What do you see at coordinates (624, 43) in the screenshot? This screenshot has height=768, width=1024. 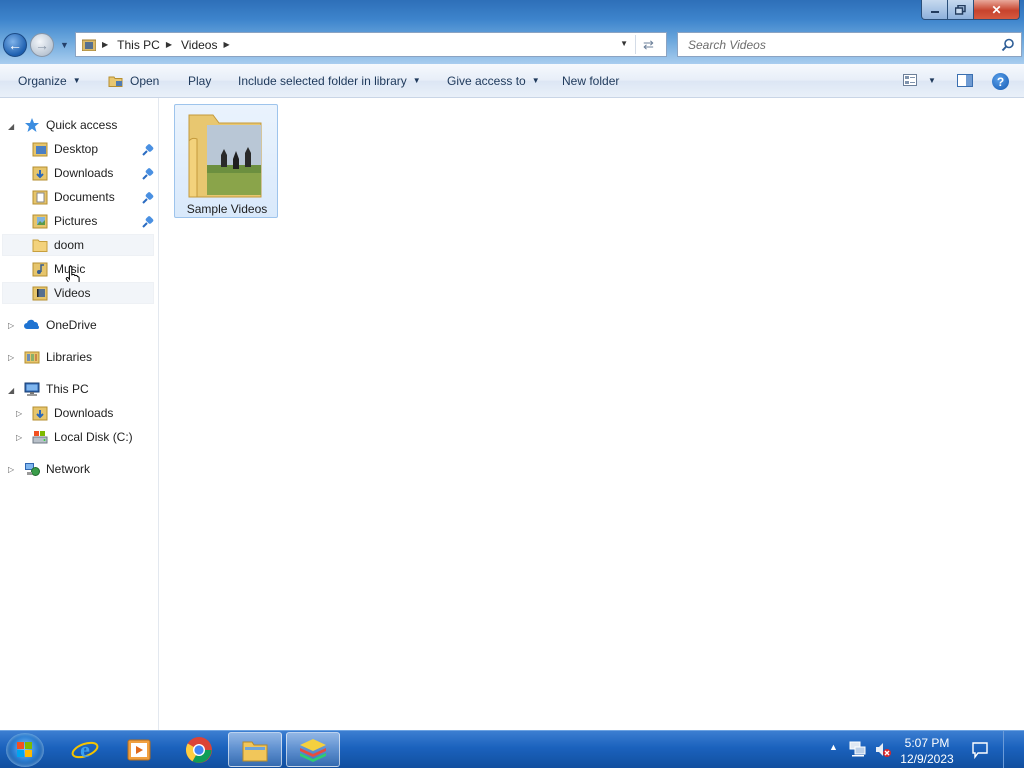 I see `address-history-dropdown-icon: ▼` at bounding box center [624, 43].